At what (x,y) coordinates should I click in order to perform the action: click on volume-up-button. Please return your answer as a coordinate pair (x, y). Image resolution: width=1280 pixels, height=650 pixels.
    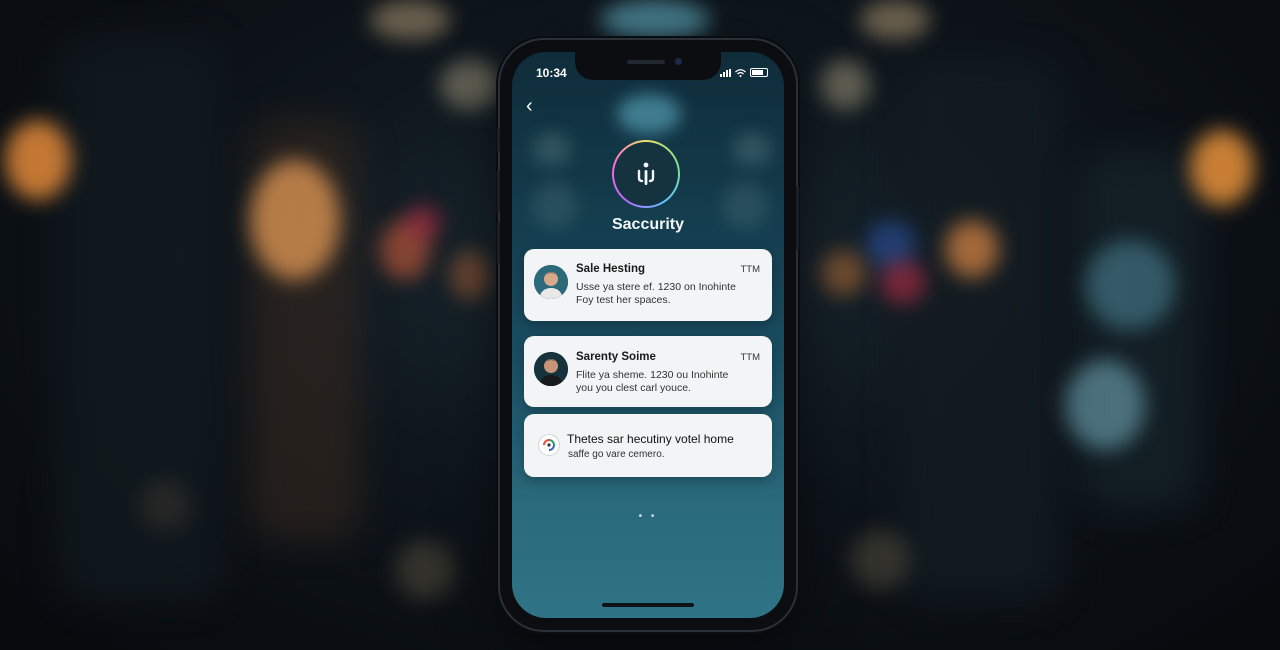
    Looking at the image, I should click on (498, 191).